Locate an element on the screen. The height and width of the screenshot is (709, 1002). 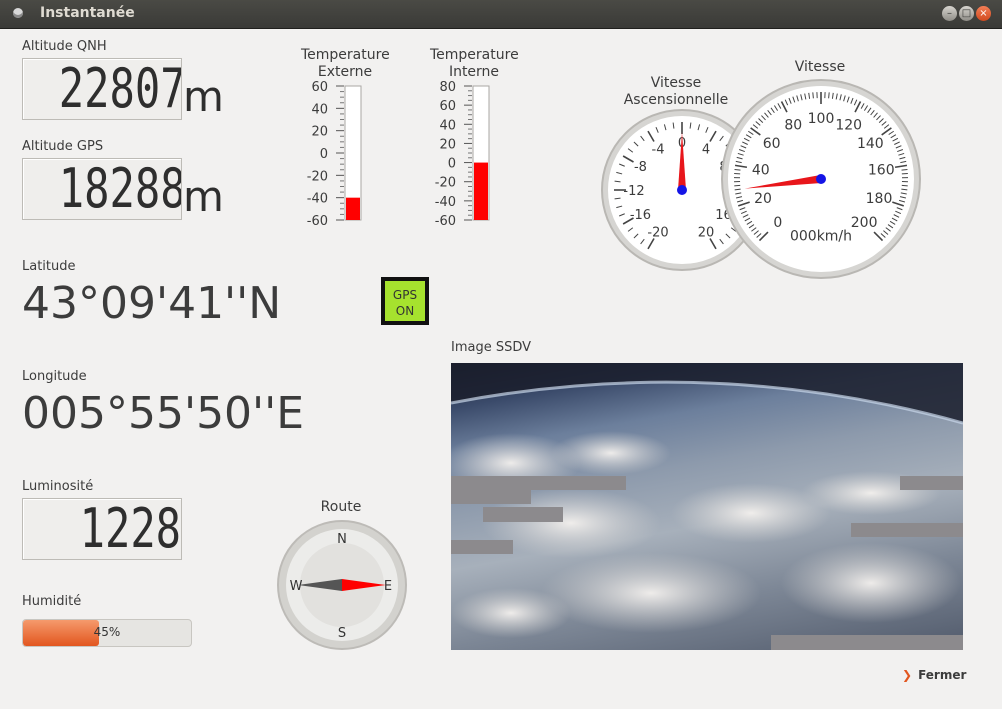
humidite-label: Humidité is located at coordinates (52, 601).